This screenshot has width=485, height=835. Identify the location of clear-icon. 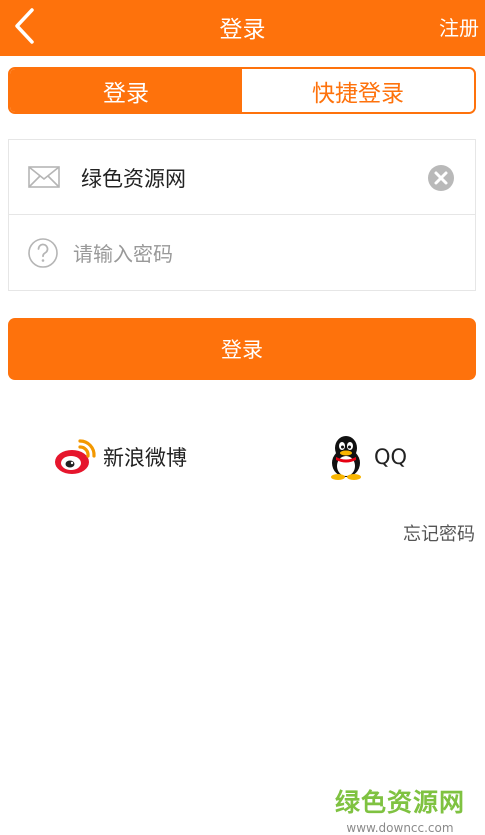
(441, 178).